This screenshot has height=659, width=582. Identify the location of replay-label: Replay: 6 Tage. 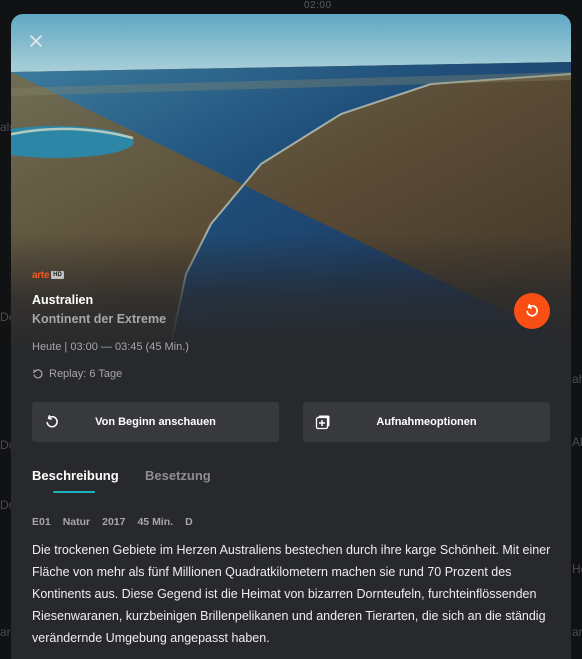
(86, 374).